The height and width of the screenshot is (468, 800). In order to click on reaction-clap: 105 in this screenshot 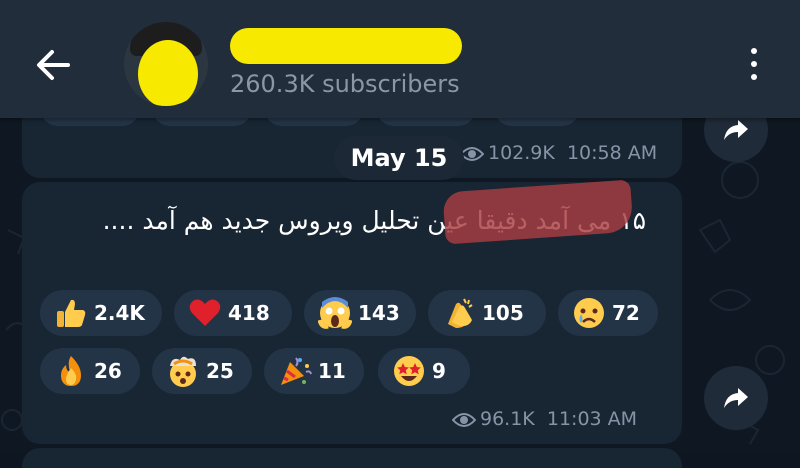, I will do `click(487, 313)`.